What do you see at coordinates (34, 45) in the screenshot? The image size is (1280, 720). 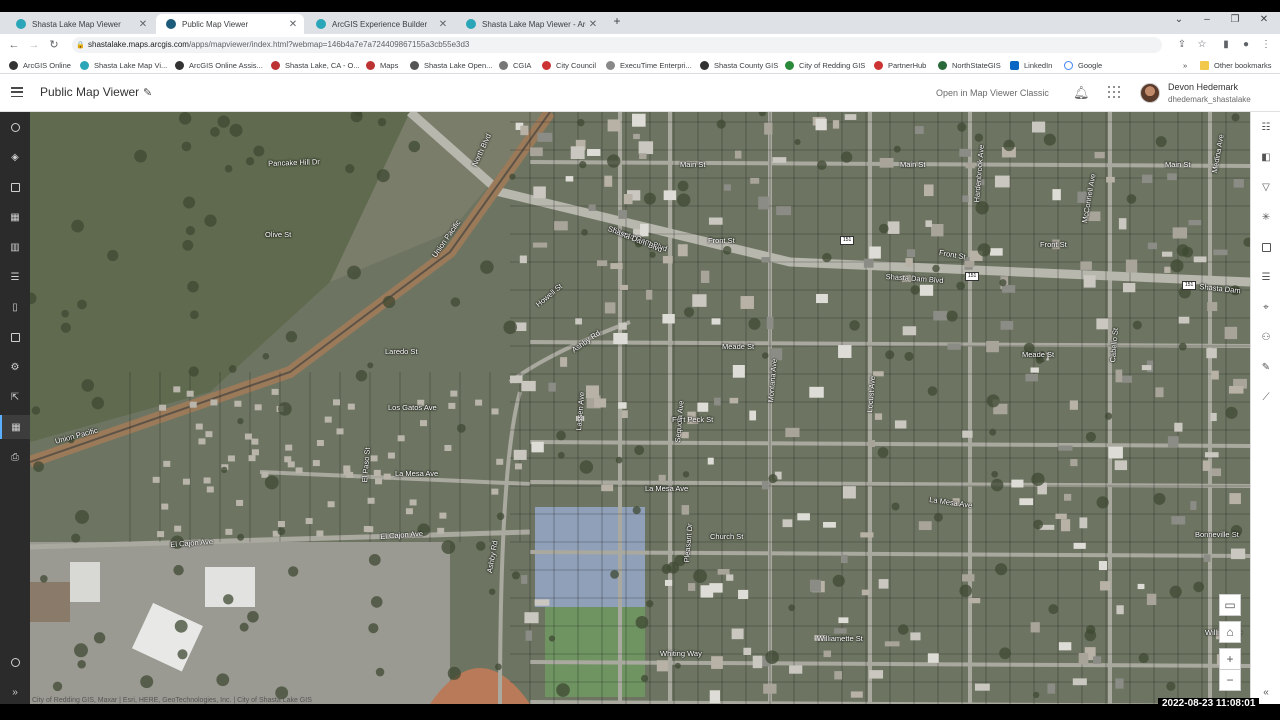 I see `forward-icon: →` at bounding box center [34, 45].